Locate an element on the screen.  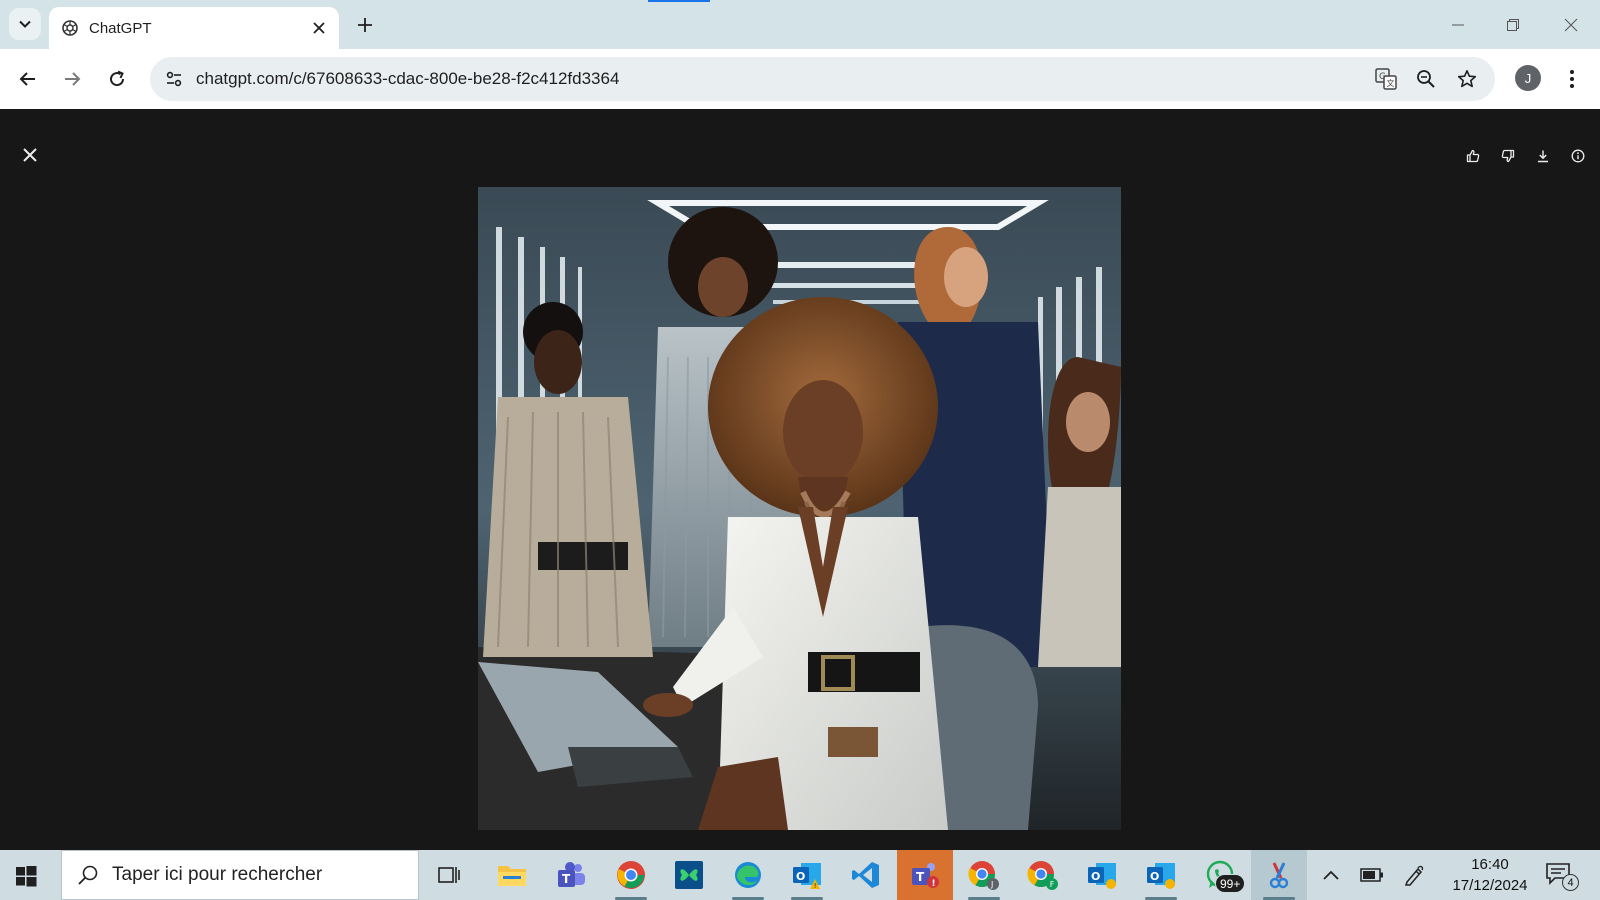
vscode-icon is located at coordinates (865, 875).